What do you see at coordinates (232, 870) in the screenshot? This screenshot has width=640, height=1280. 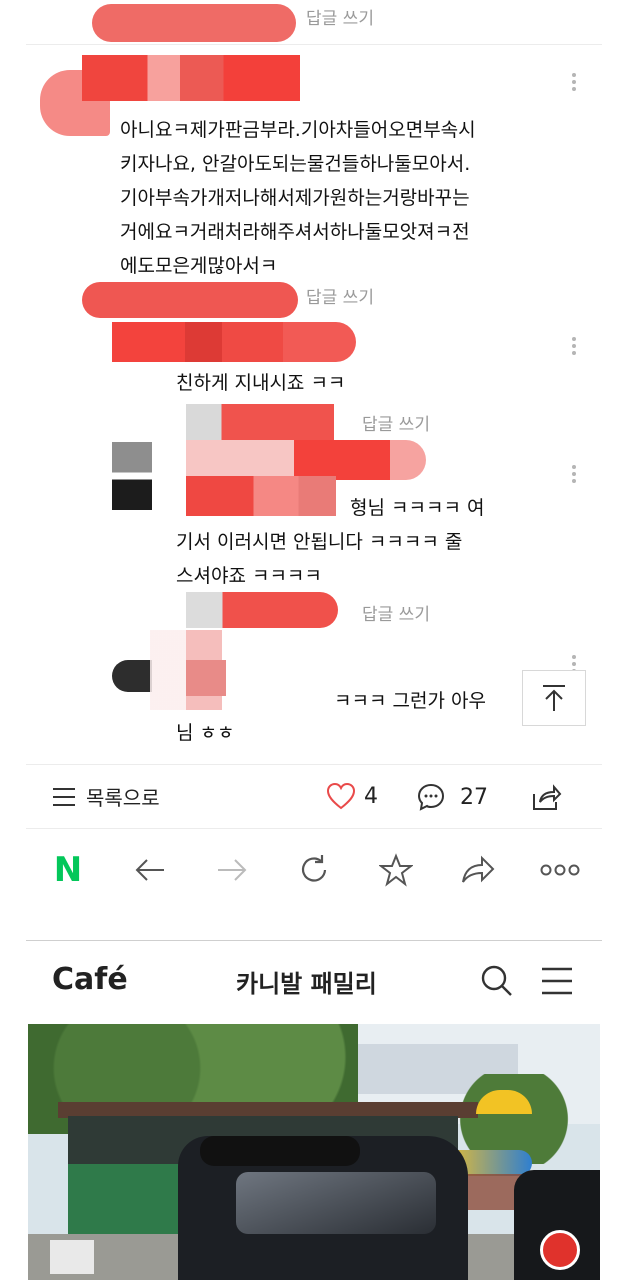 I see `forward-arrow-icon` at bounding box center [232, 870].